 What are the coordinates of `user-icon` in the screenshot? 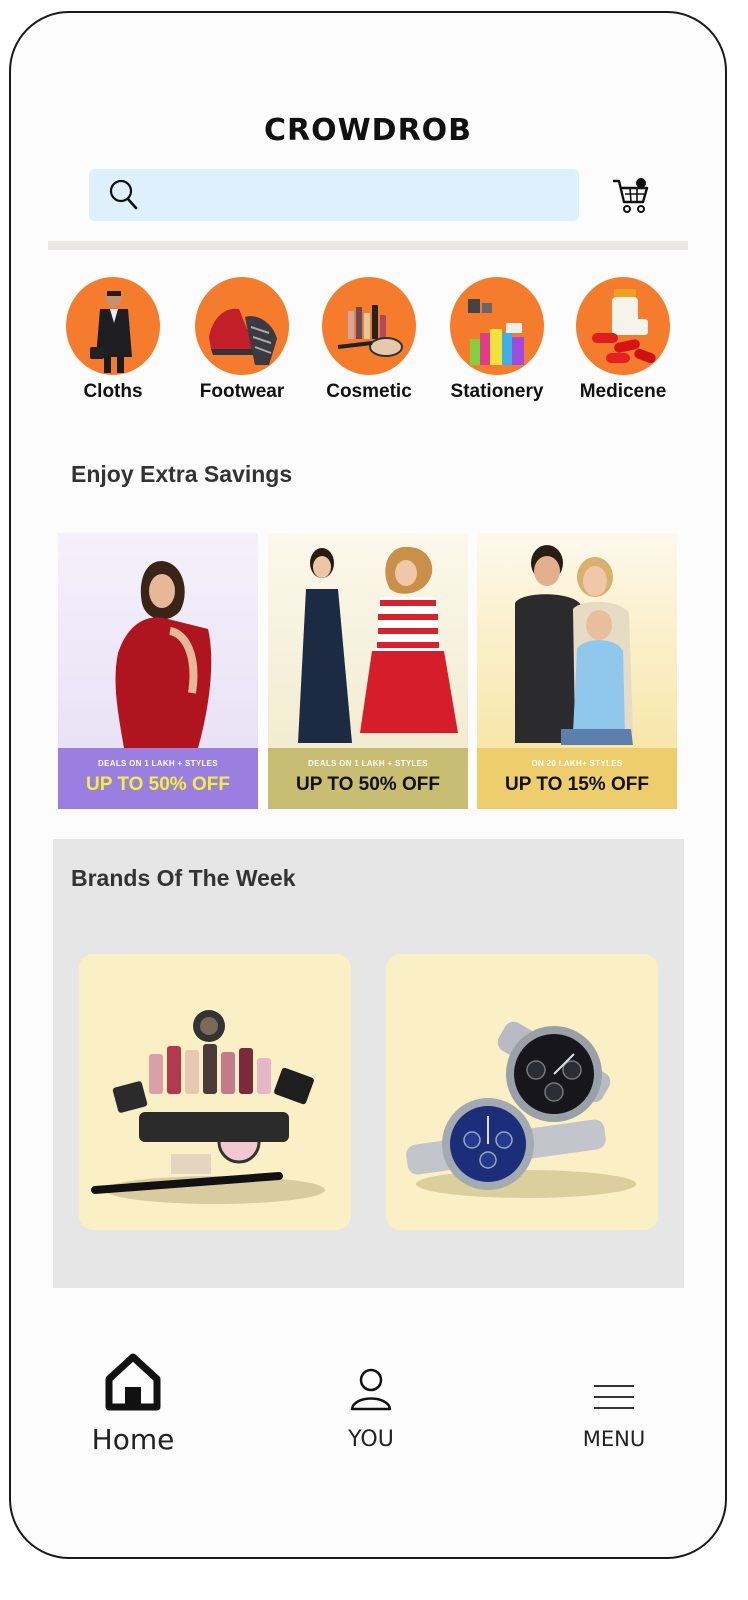 It's located at (371, 1383).